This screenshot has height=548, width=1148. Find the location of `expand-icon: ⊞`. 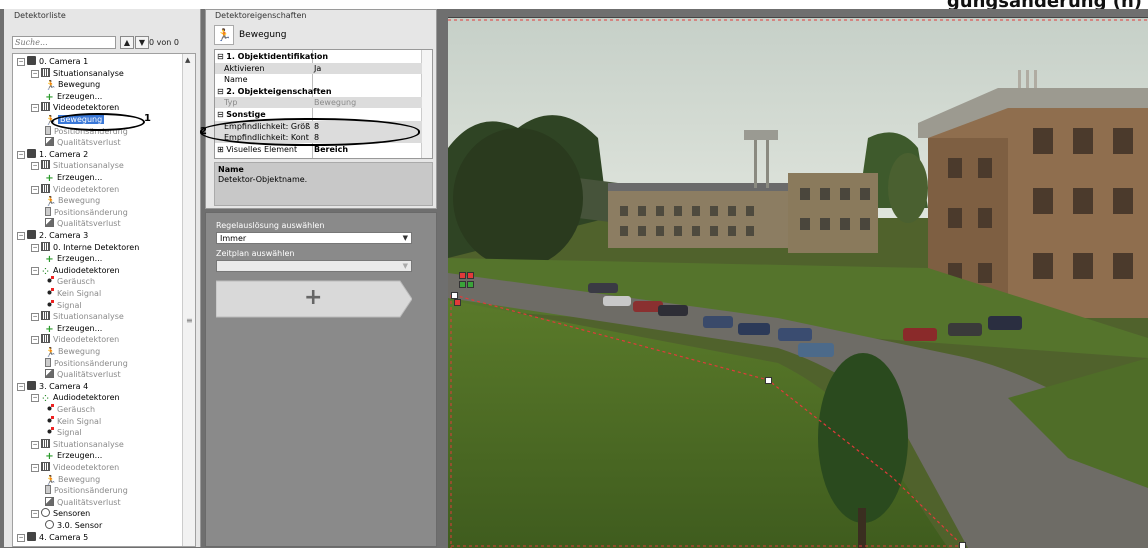

expand-icon: ⊞ is located at coordinates (221, 149).